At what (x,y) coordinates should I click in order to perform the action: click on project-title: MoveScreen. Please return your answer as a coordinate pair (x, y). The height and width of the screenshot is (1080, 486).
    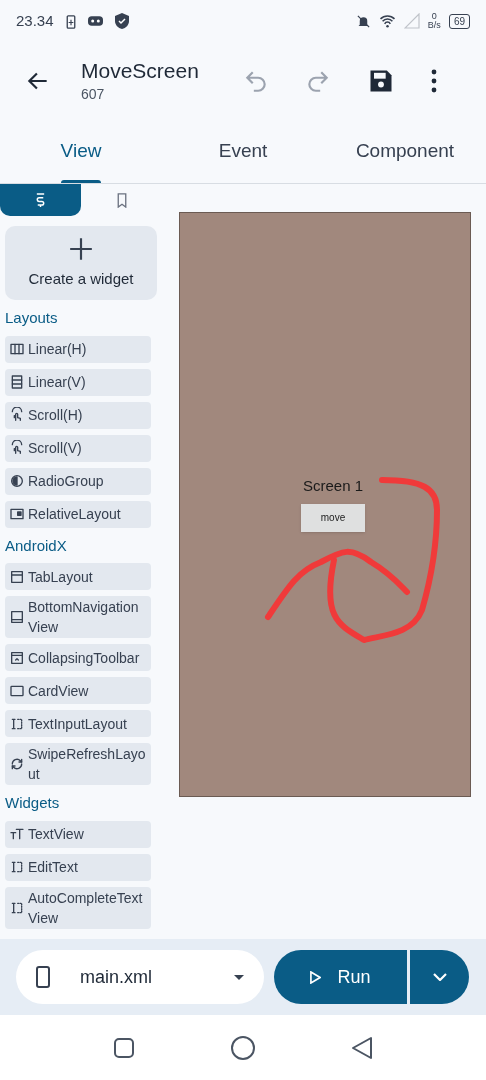
    Looking at the image, I should click on (140, 70).